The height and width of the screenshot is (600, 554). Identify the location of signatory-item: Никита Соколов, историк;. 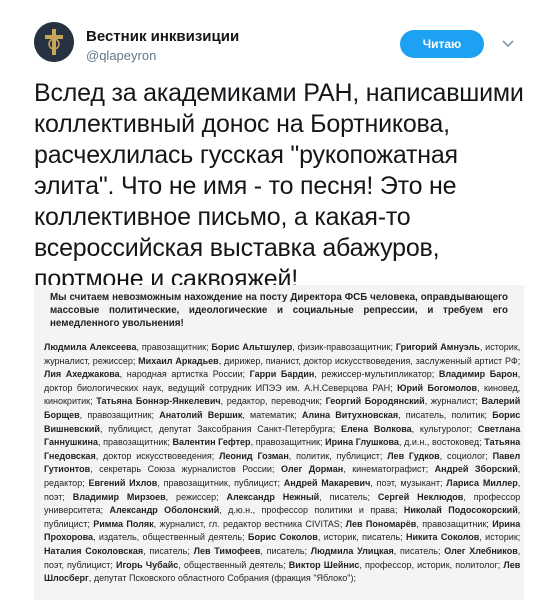
(463, 537).